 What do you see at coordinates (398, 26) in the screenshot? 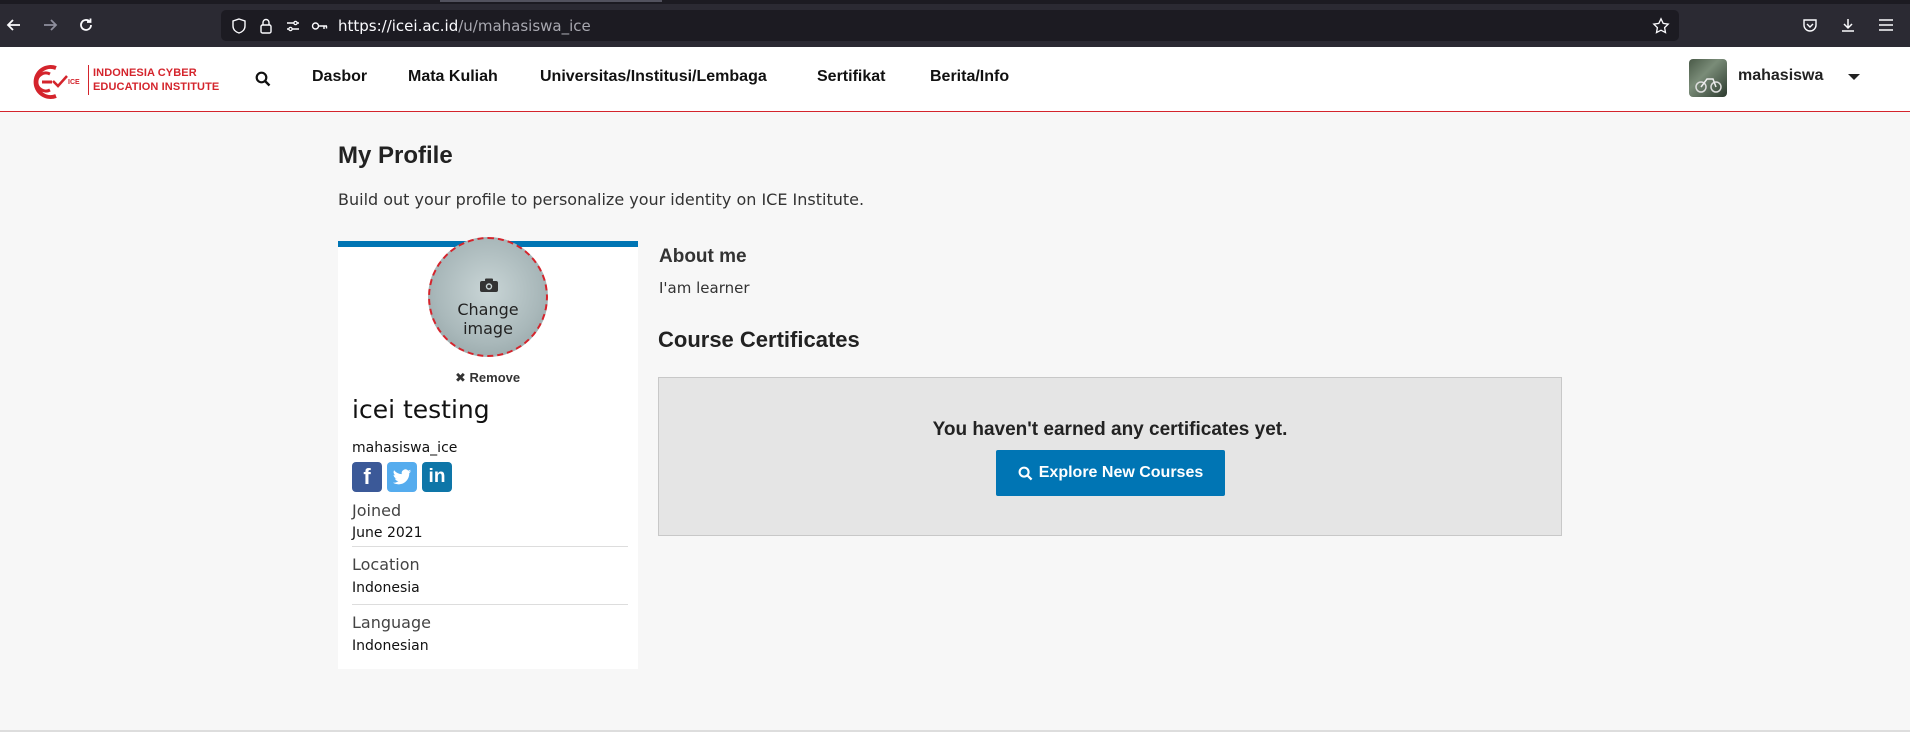
I see `url-host: https://icei.ac.id` at bounding box center [398, 26].